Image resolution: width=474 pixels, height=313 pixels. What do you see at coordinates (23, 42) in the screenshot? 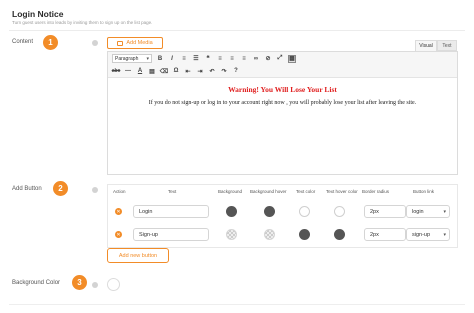
I see `content-label: Content` at bounding box center [23, 42].